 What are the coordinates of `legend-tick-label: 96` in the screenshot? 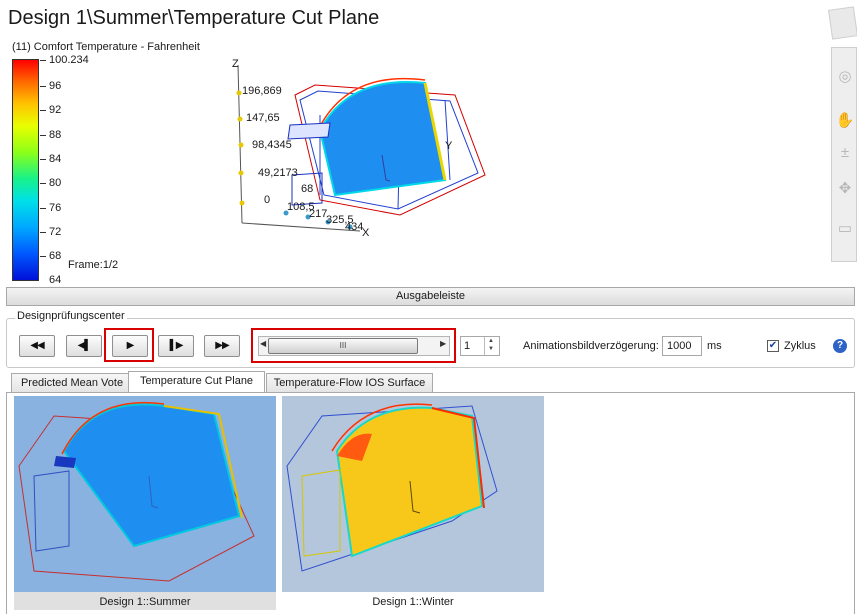 It's located at (55, 86).